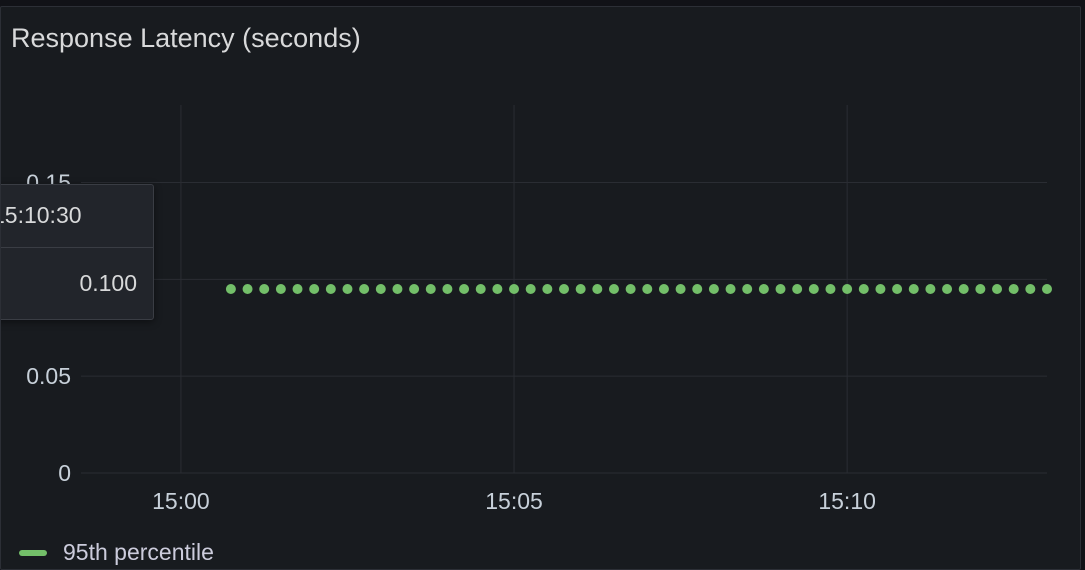 Image resolution: width=1085 pixels, height=570 pixels. Describe the element at coordinates (48, 376) in the screenshot. I see `y-tick-label: 0.05` at that location.